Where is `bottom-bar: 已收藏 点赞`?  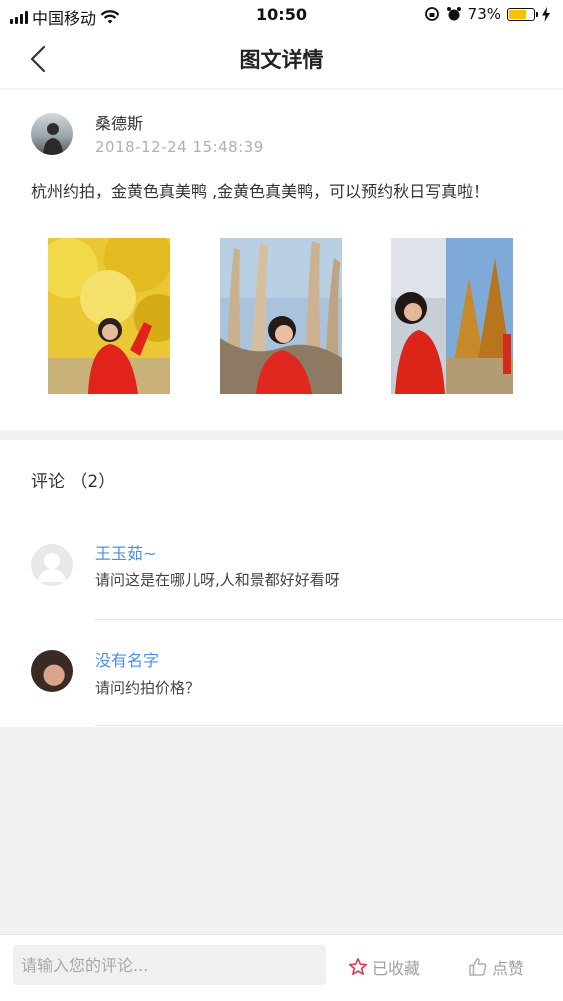 bottom-bar: 已收藏 点赞 is located at coordinates (281, 967).